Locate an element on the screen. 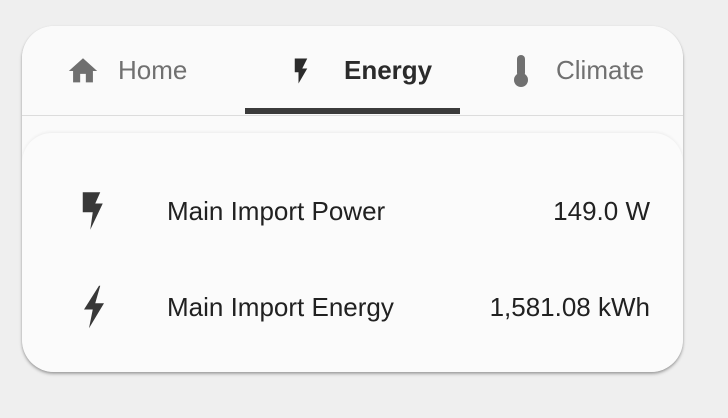 The width and height of the screenshot is (728, 418). entity-state: 149.0 W is located at coordinates (601, 210).